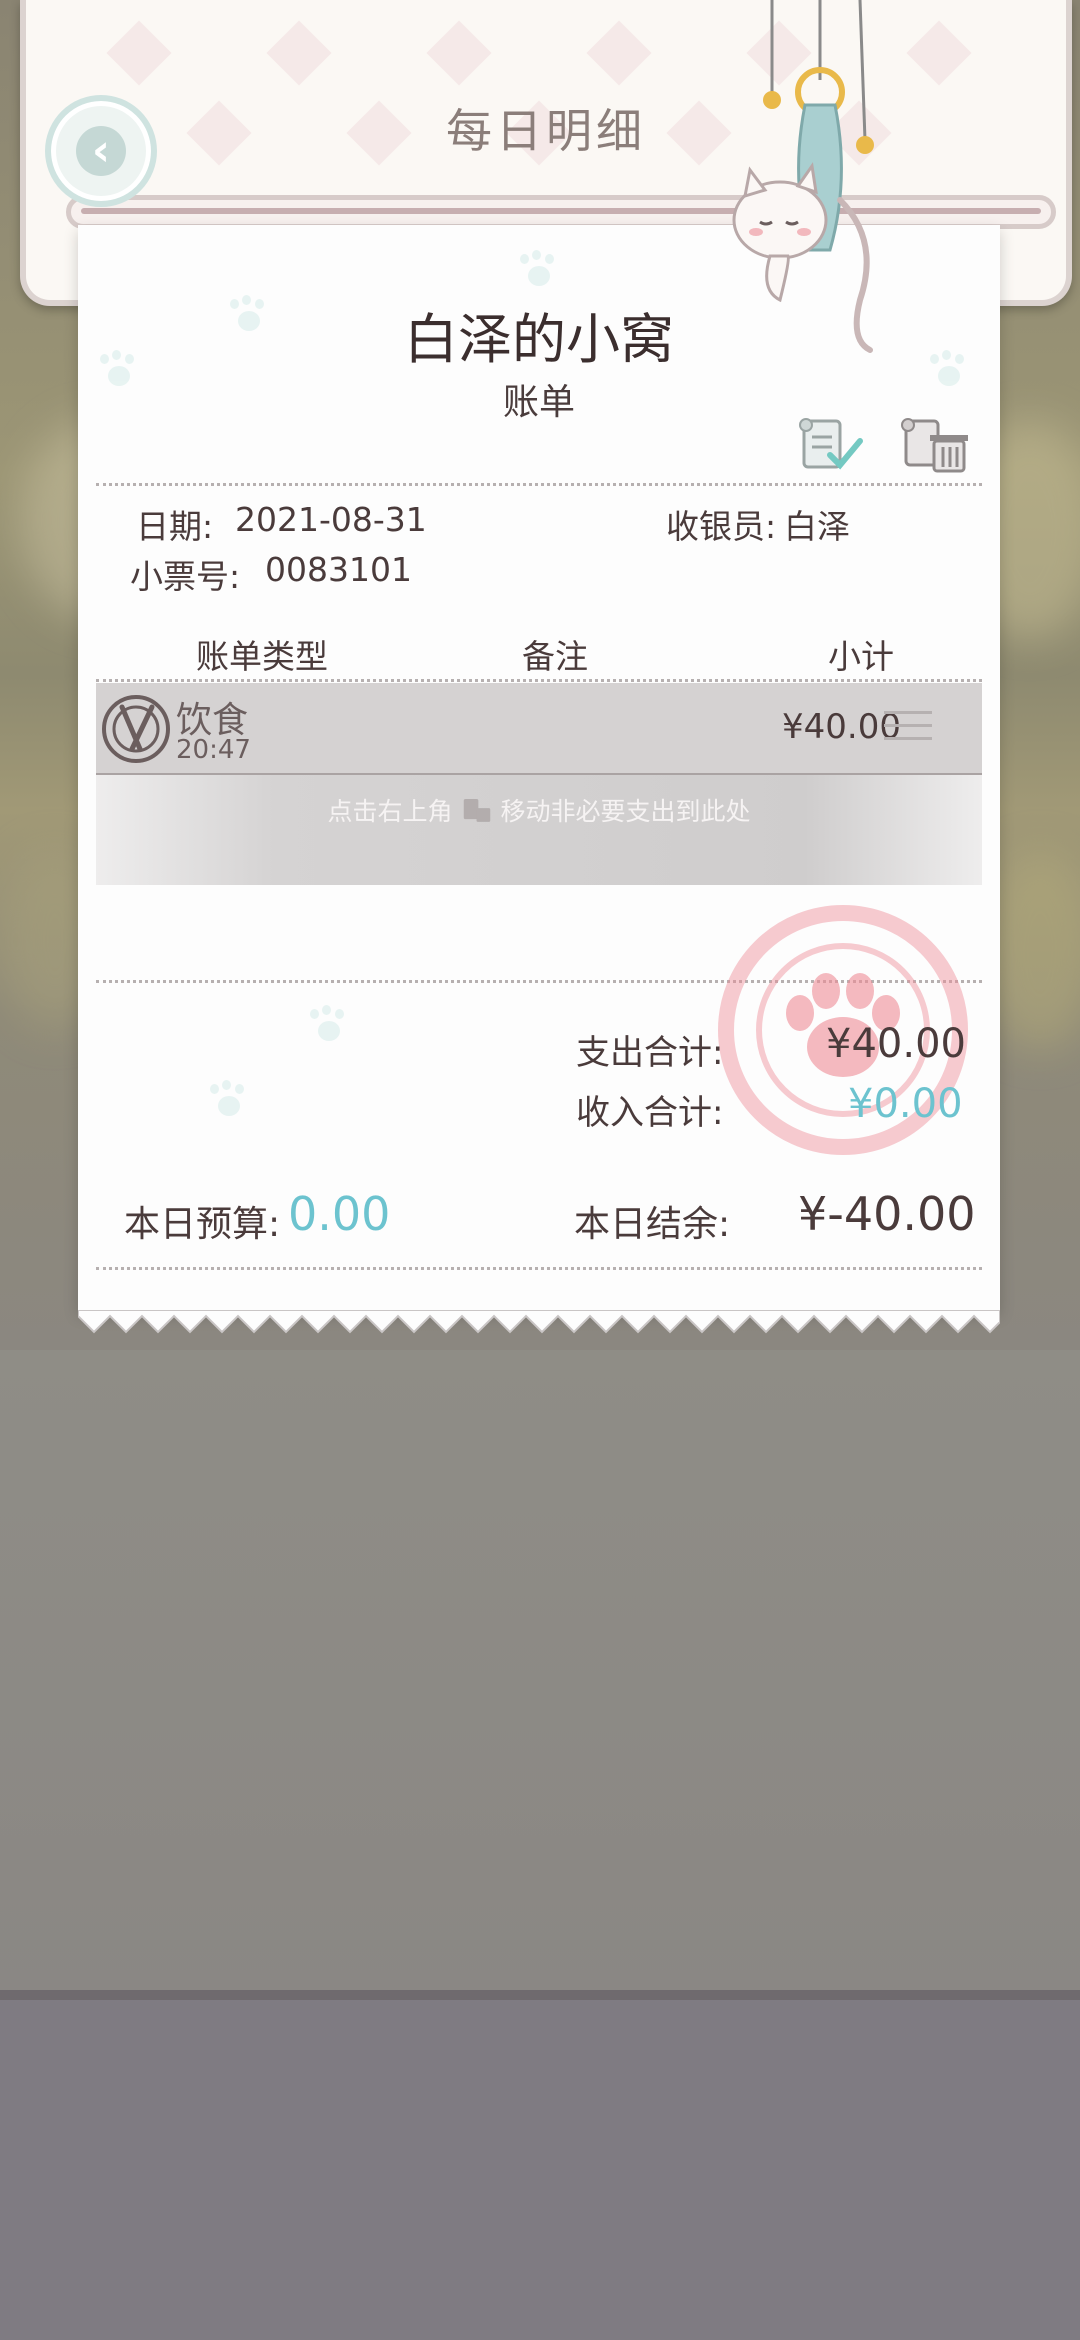 The width and height of the screenshot is (1080, 2340). I want to click on move-hint-area: 点击右上角 移动非必要支出到此处, so click(539, 827).